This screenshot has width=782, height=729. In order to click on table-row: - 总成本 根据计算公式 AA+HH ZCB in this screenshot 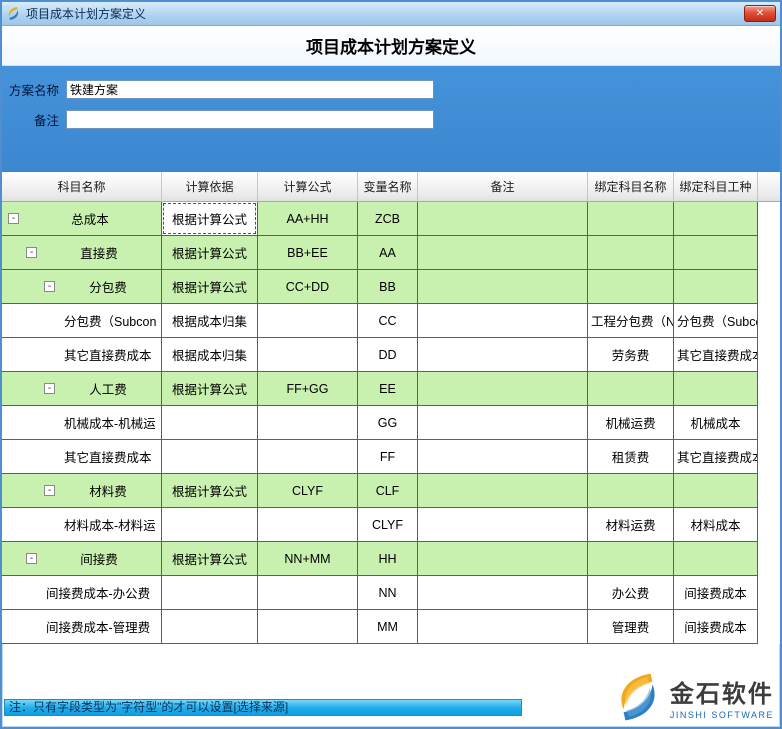, I will do `click(391, 219)`.